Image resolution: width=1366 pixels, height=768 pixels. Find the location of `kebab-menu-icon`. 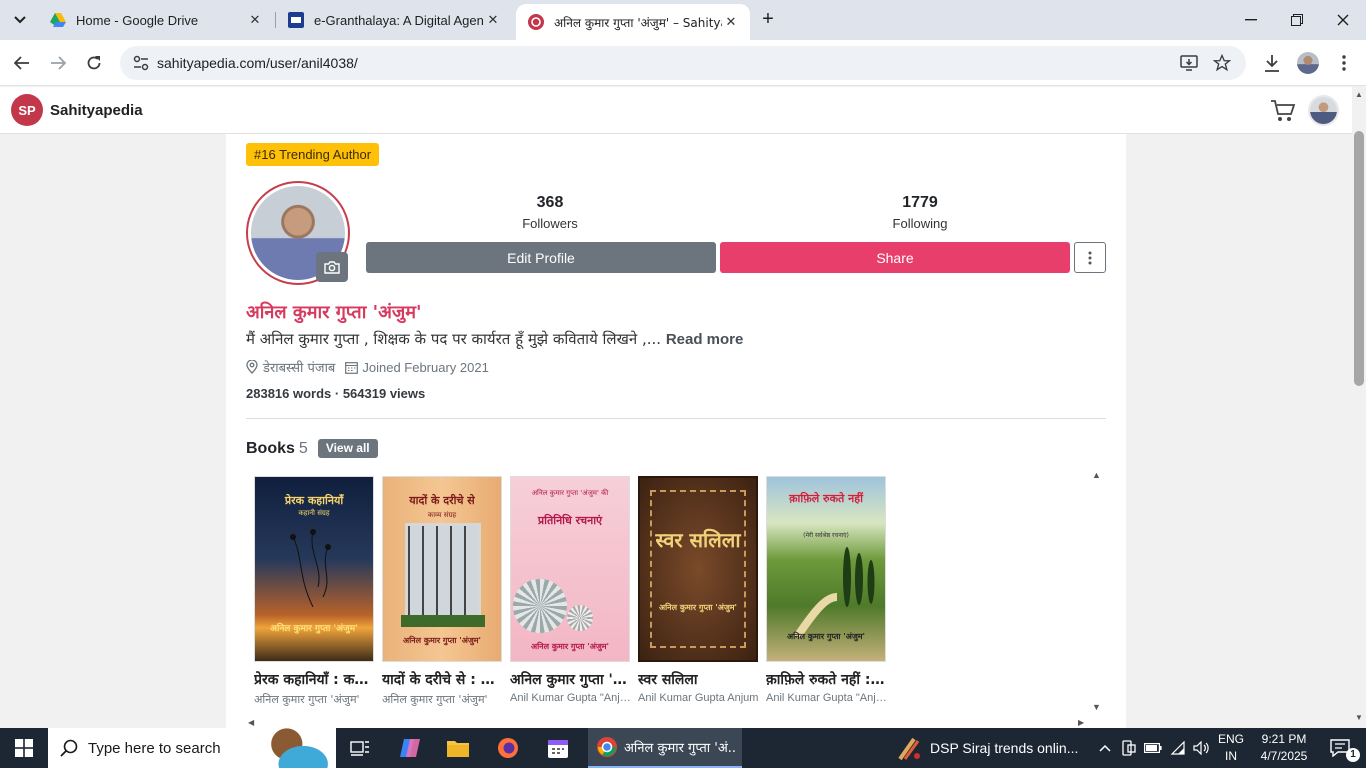

kebab-menu-icon is located at coordinates (1090, 257).